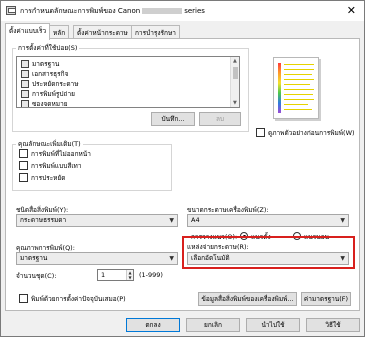 Image resolution: width=365 pixels, height=337 pixels. What do you see at coordinates (44, 103) in the screenshot?
I see `list-item: ซองจดหมาย` at bounding box center [44, 103].